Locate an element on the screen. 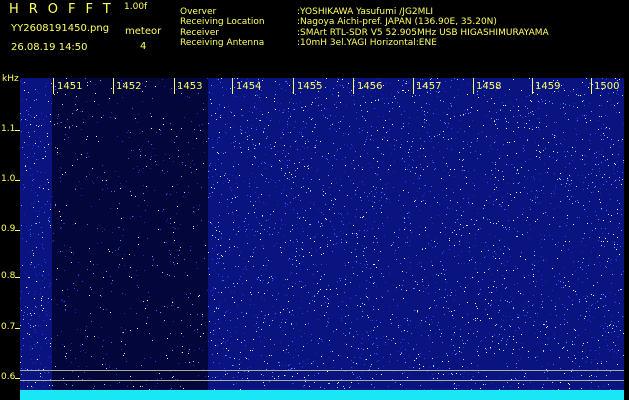 The height and width of the screenshot is (400, 629). meteor-label: meteor is located at coordinates (143, 31).